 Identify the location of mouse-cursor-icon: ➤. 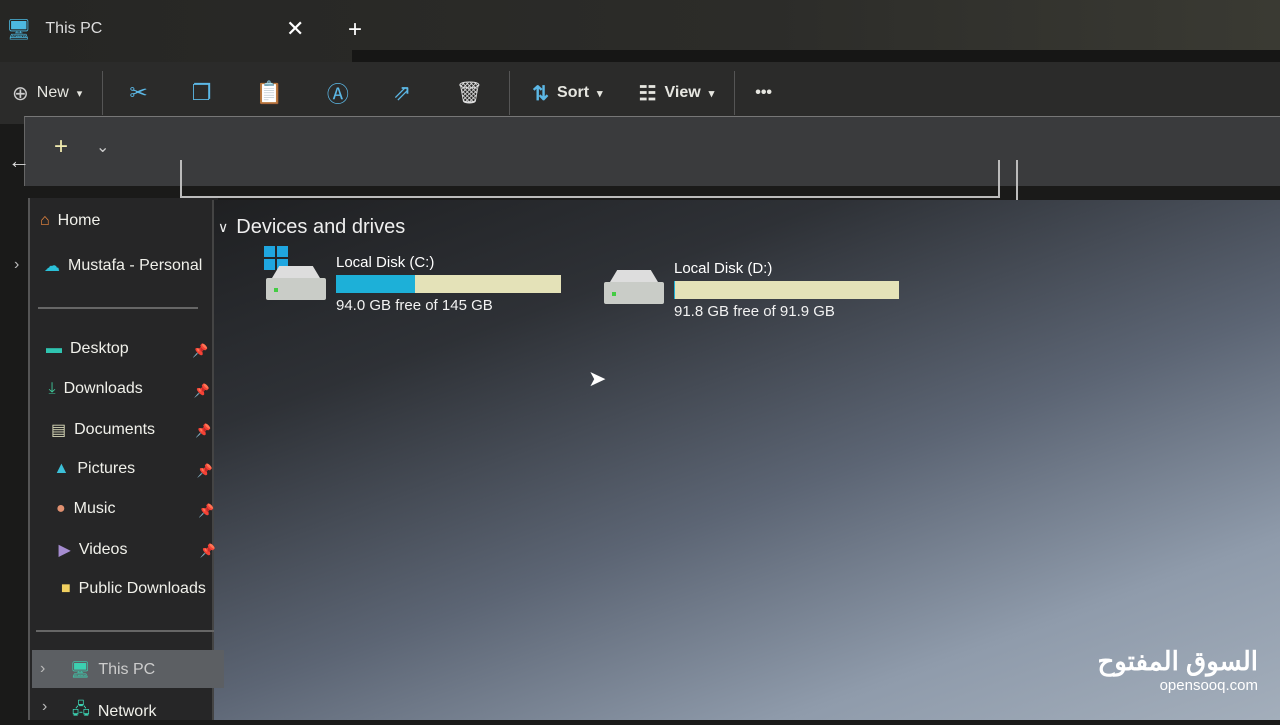
(597, 379).